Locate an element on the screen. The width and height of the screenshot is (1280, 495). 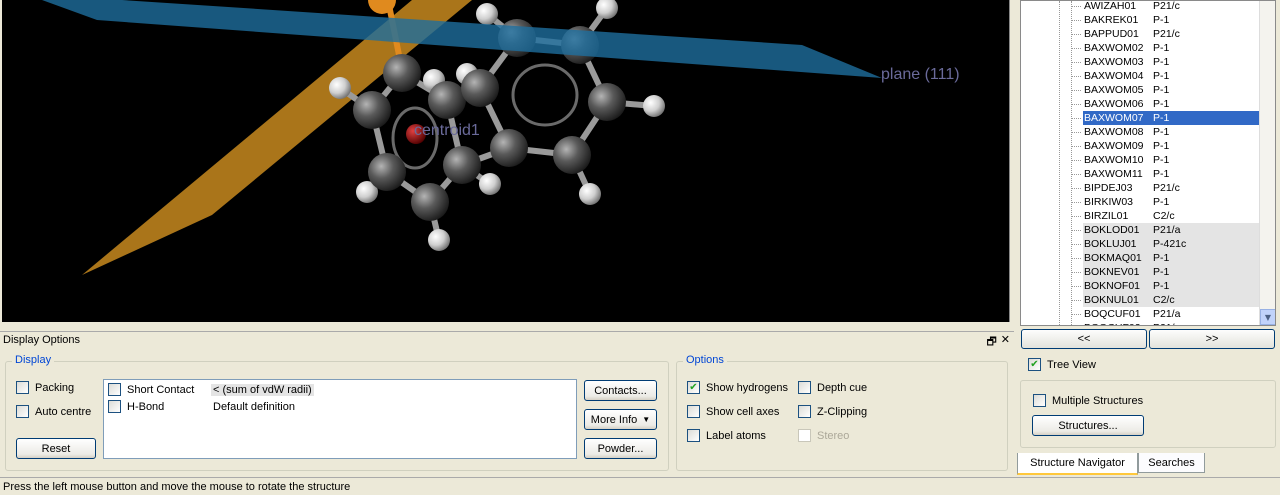
auto-centre-checkbox is located at coordinates (22, 411).